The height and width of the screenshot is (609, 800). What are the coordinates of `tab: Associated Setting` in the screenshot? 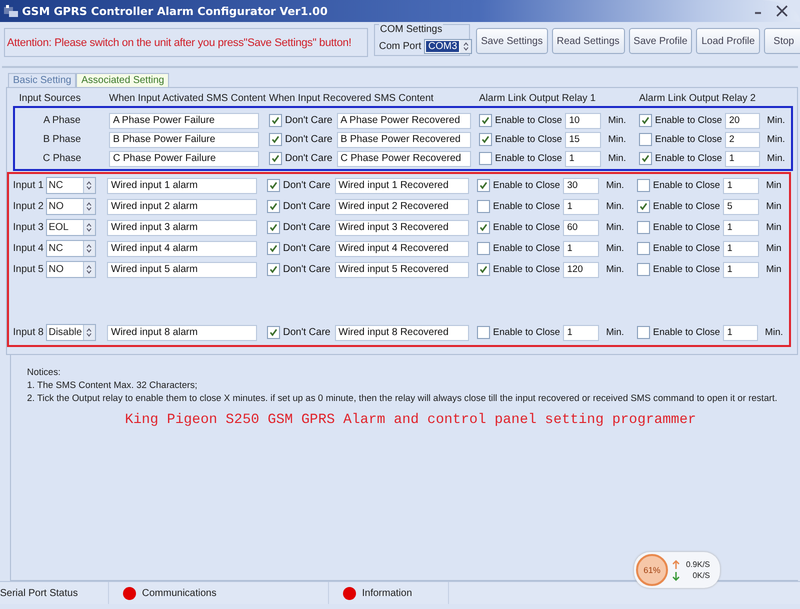 It's located at (123, 80).